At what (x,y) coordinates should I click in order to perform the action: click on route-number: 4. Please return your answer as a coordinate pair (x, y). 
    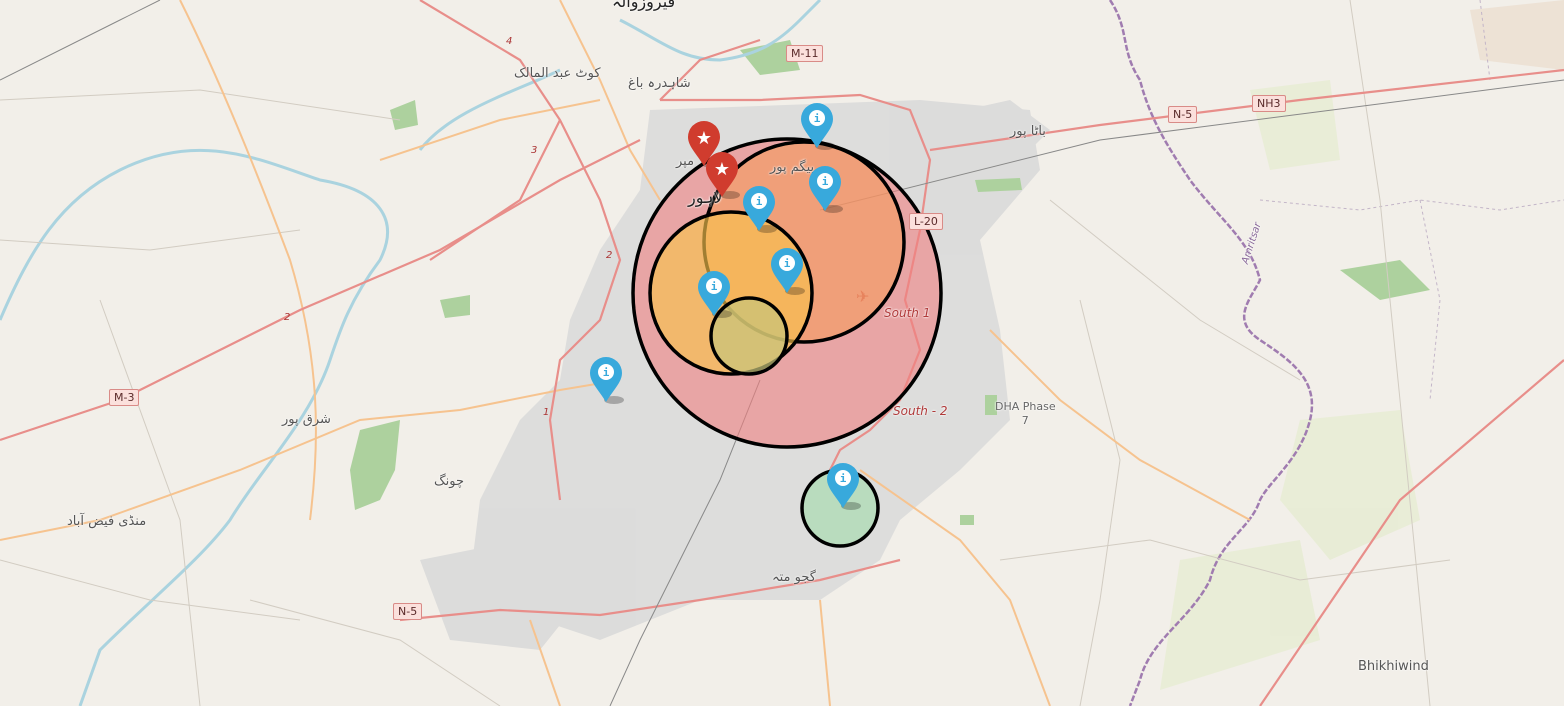
    Looking at the image, I should click on (509, 41).